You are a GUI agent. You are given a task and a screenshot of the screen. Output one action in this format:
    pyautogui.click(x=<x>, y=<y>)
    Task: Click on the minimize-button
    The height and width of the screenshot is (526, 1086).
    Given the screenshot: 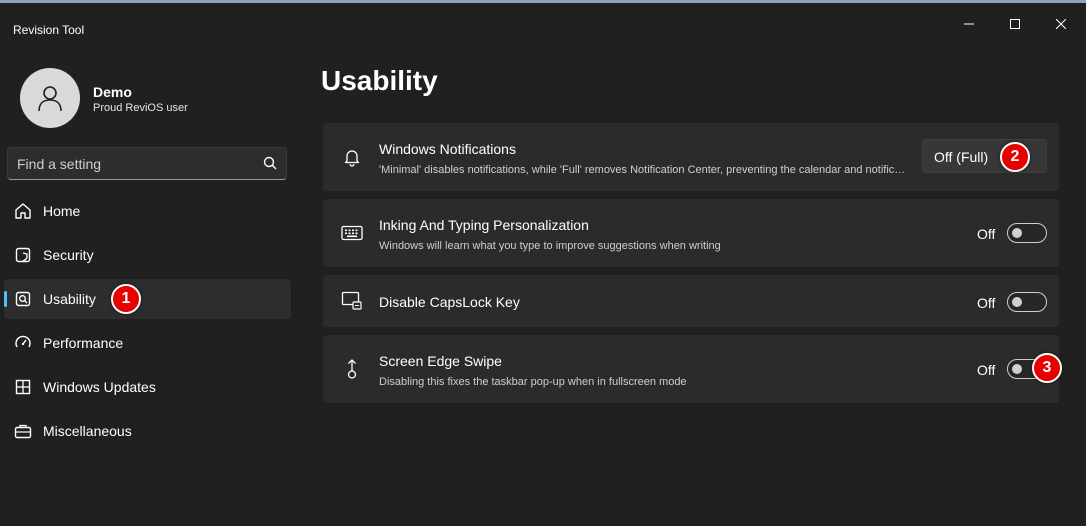 What is the action you would take?
    pyautogui.click(x=969, y=24)
    